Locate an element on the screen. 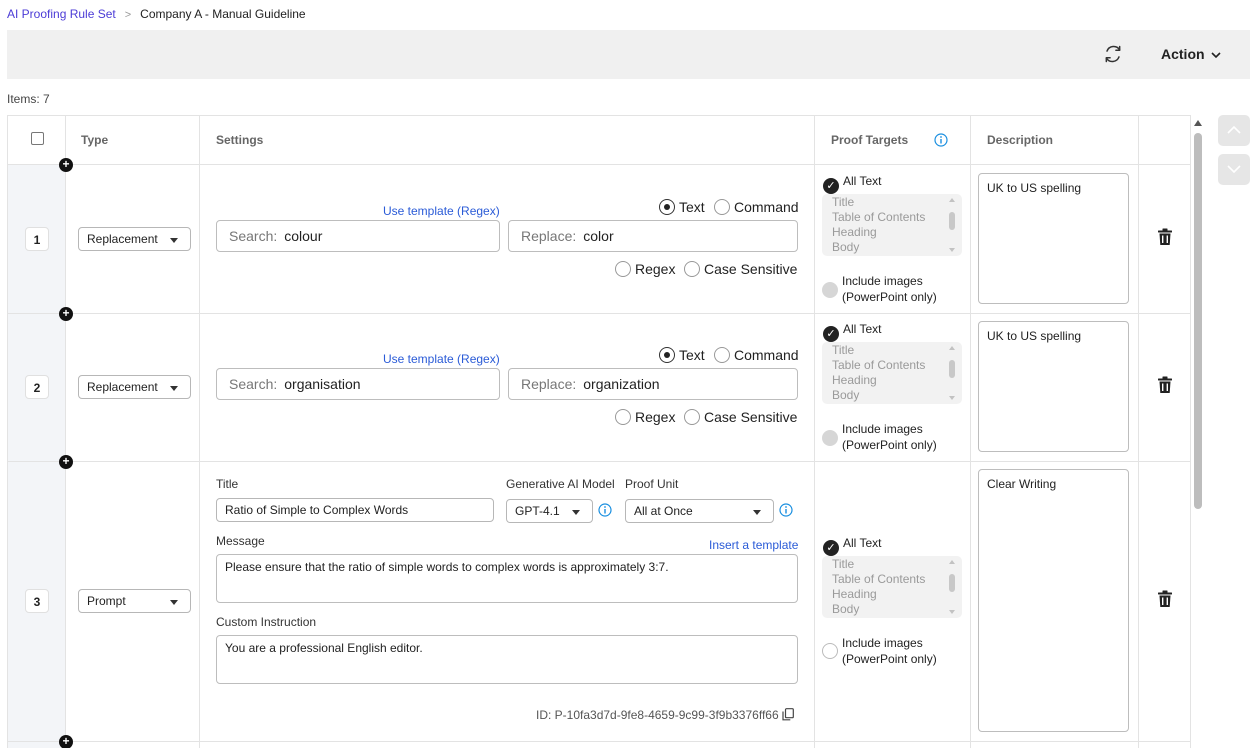  search-field: Search: colour is located at coordinates (358, 236).